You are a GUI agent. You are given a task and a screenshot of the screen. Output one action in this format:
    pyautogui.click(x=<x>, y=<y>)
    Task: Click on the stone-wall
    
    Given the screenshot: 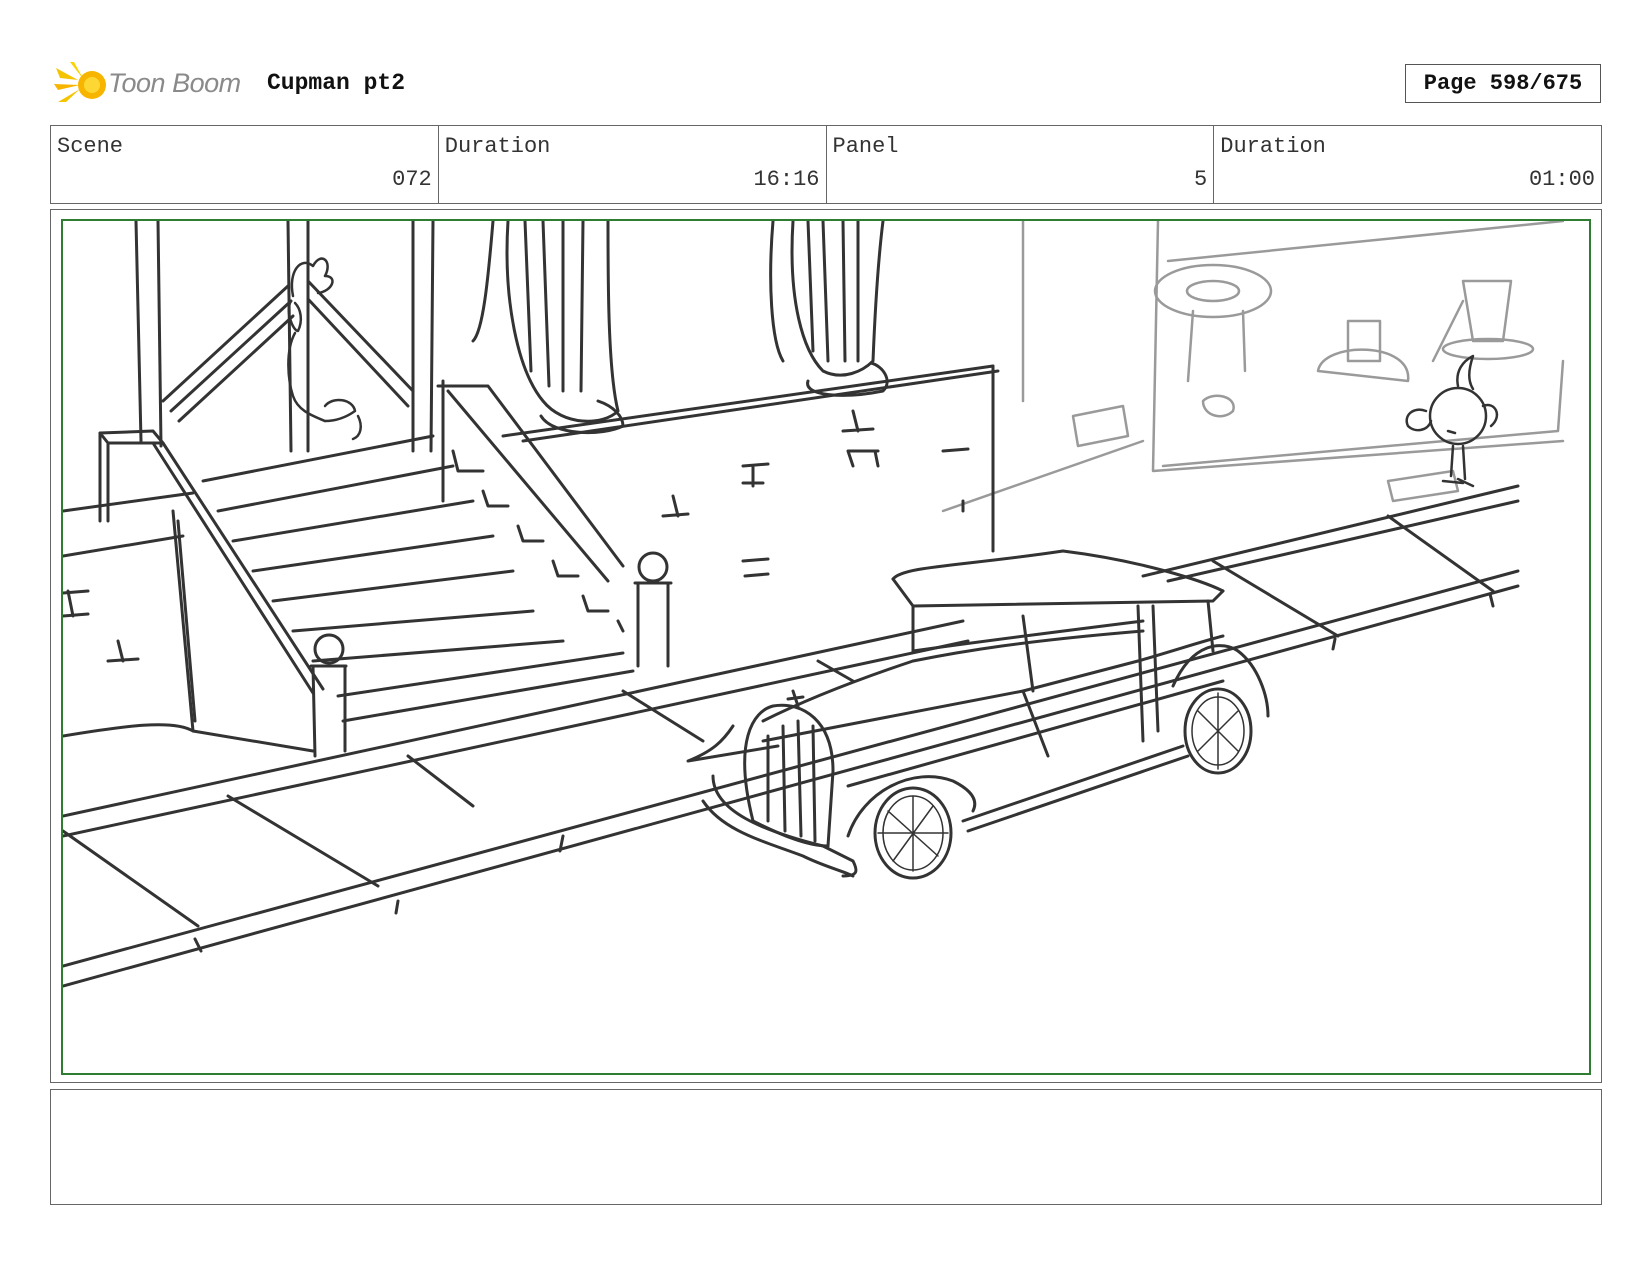 What is the action you would take?
    pyautogui.click(x=531, y=513)
    